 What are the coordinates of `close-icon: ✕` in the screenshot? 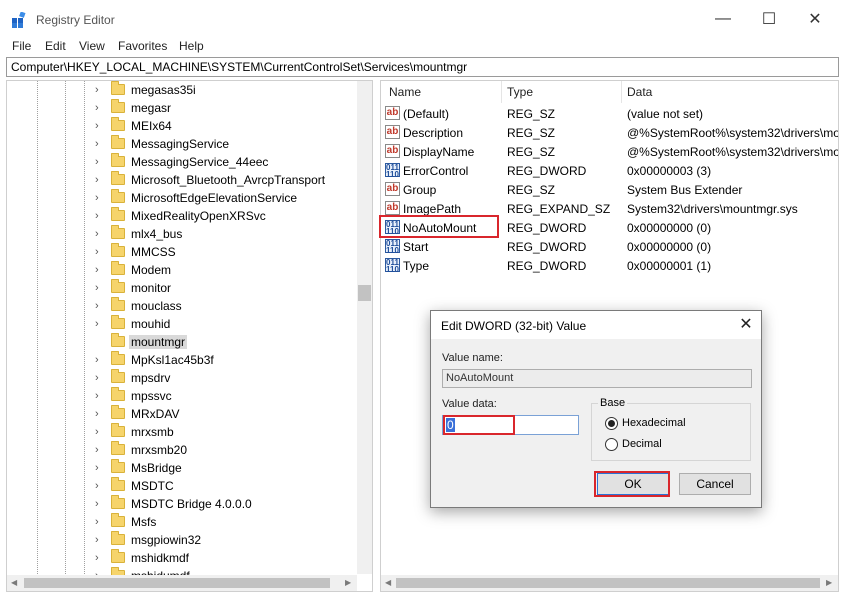 It's located at (815, 19).